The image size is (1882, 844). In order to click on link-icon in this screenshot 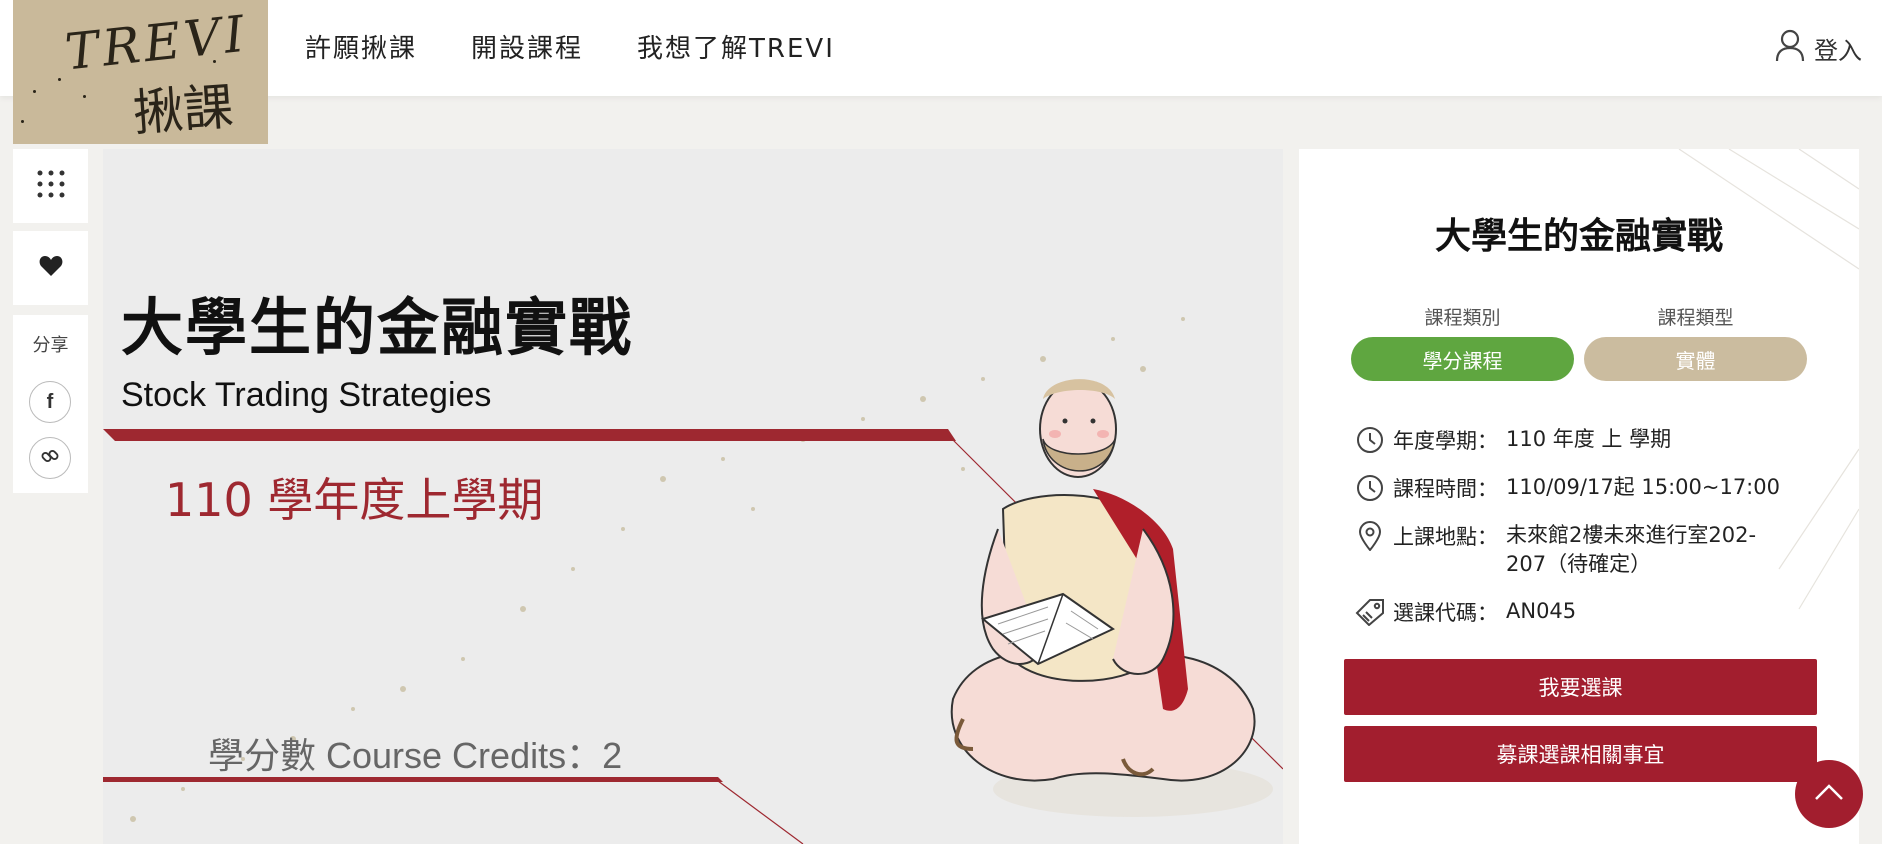, I will do `click(50, 458)`.